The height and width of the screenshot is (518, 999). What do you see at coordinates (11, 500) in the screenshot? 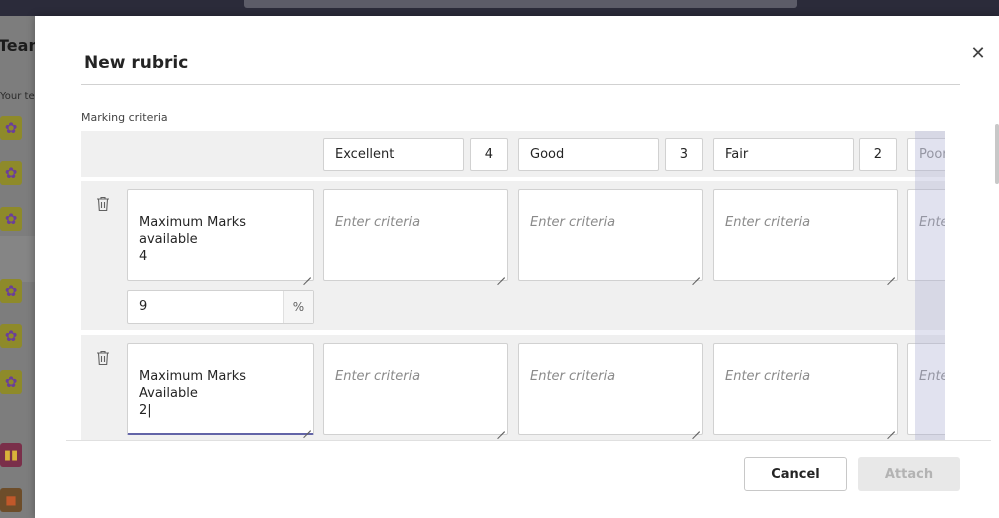
I see `team-app-icon: ■` at bounding box center [11, 500].